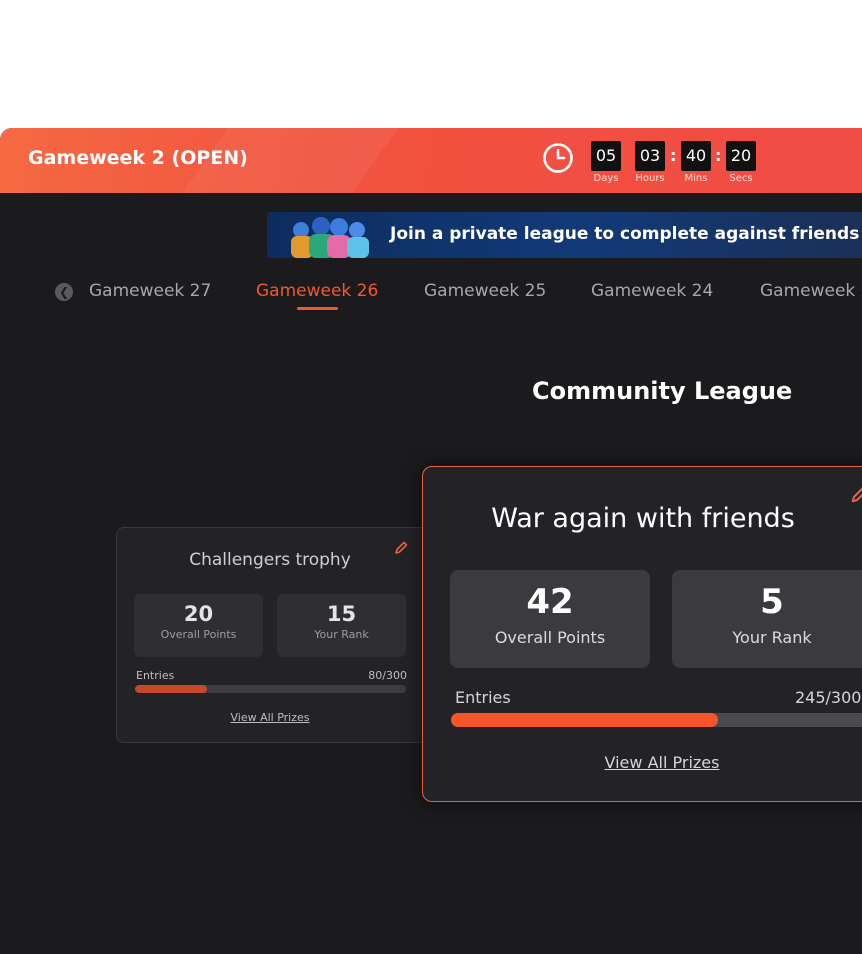 This screenshot has height=954, width=862. Describe the element at coordinates (270, 560) in the screenshot. I see `league-card-title: Challengers trophy` at that location.